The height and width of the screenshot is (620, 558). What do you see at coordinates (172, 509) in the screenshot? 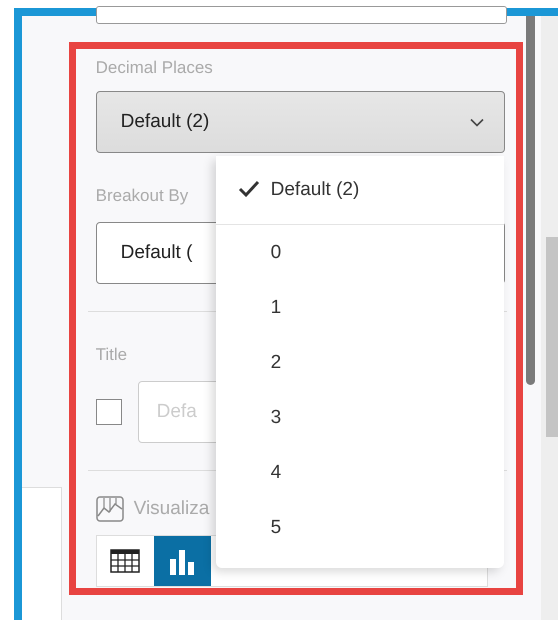
I see `section-label: Visualiza` at bounding box center [172, 509].